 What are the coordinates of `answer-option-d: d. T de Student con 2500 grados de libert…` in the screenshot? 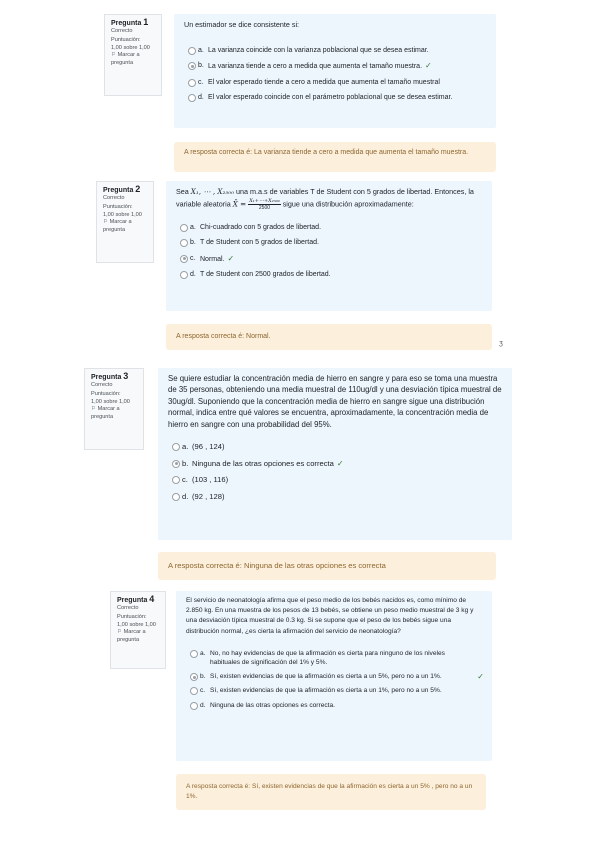 It's located at (329, 275).